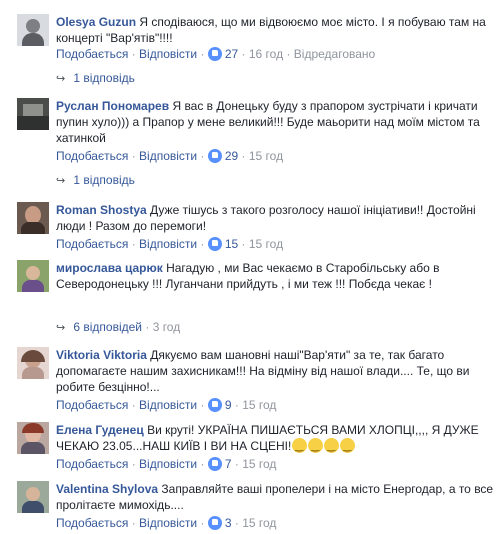 This screenshot has width=504, height=534. What do you see at coordinates (231, 156) in the screenshot?
I see `like-count: 29` at bounding box center [231, 156].